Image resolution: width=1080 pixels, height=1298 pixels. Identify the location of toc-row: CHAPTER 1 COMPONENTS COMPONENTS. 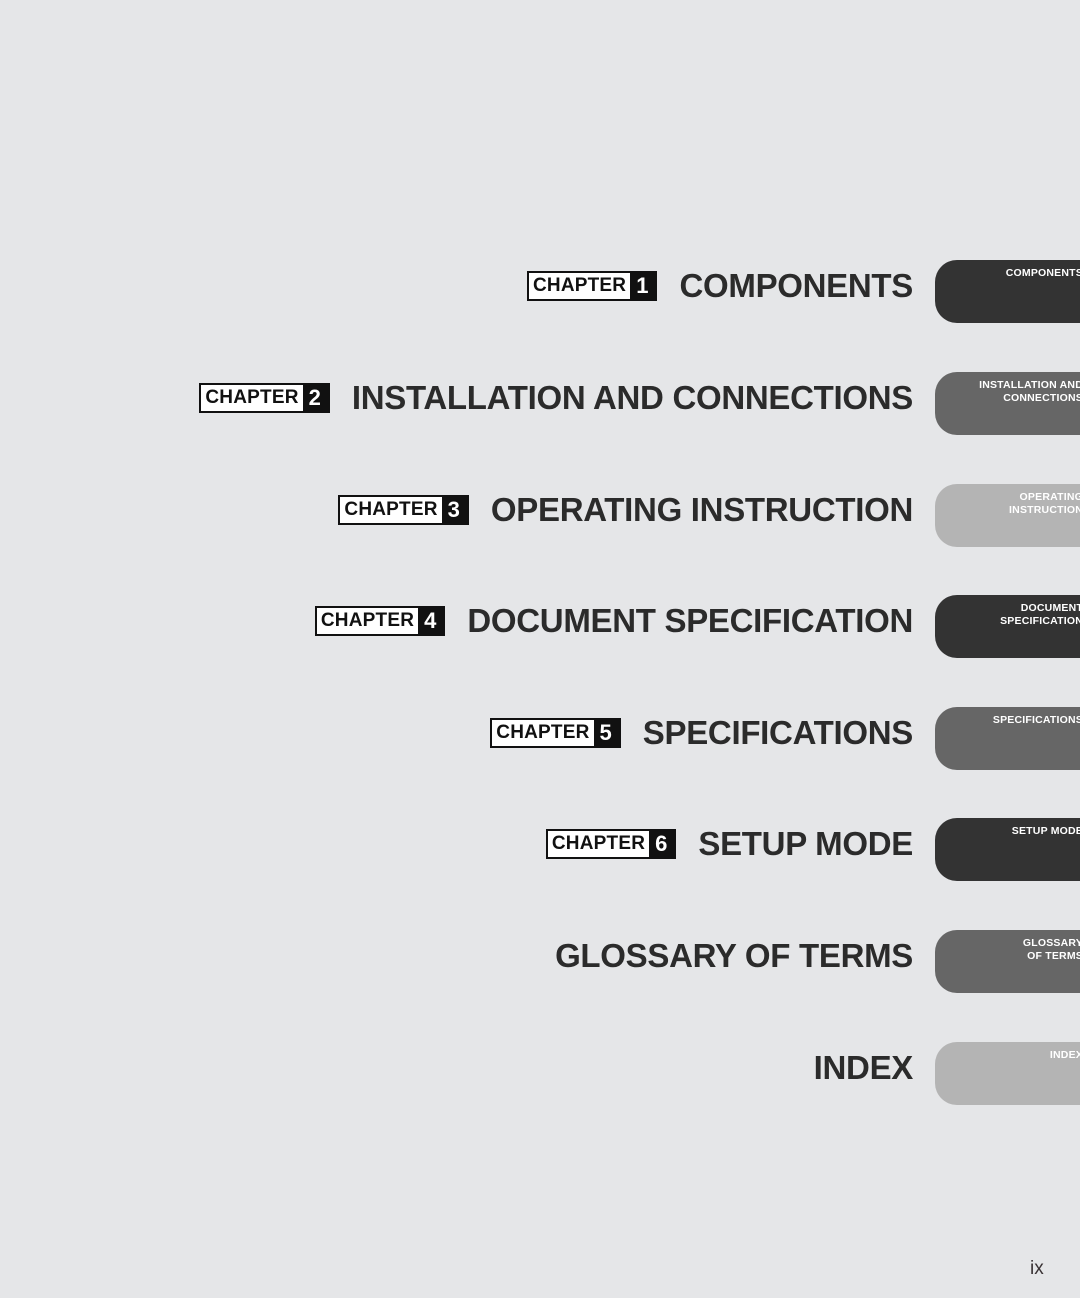
(540, 286).